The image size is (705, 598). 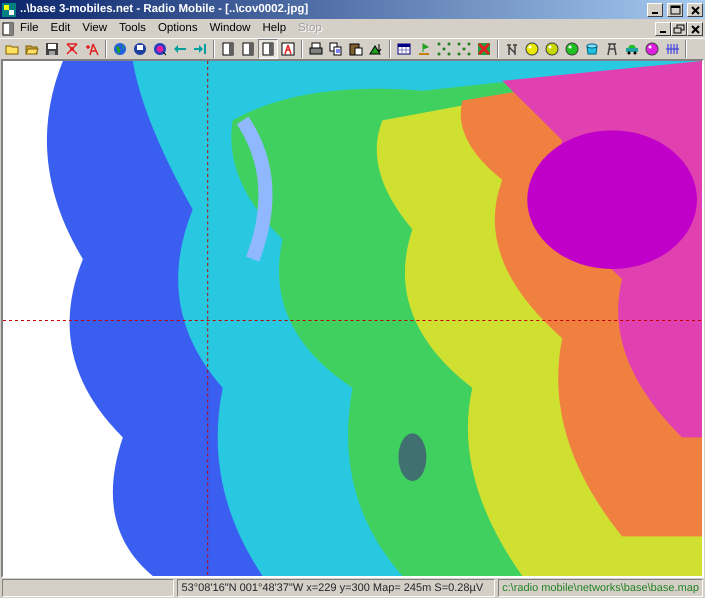 What do you see at coordinates (336, 588) in the screenshot?
I see `status-text: 53°08'16"N 001°48'37"W x=229 y=300 Map= 245m S=0.28µV` at bounding box center [336, 588].